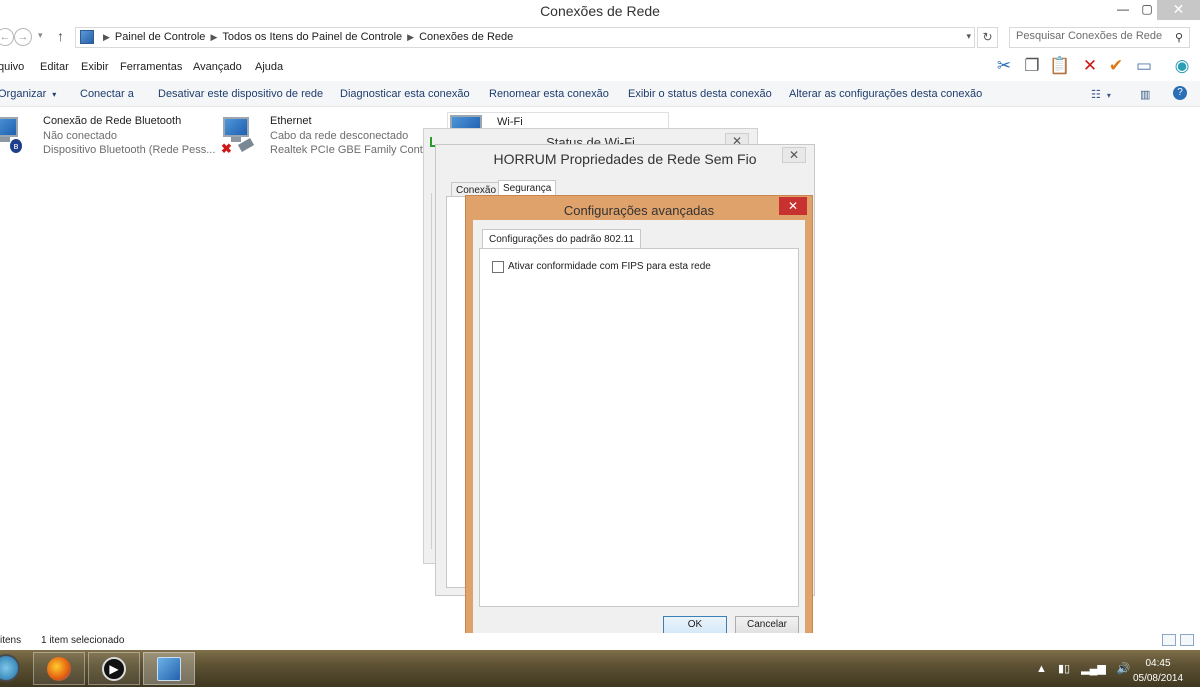 This screenshot has width=1200, height=687. I want to click on connection-status: Não conectado, so click(80, 136).